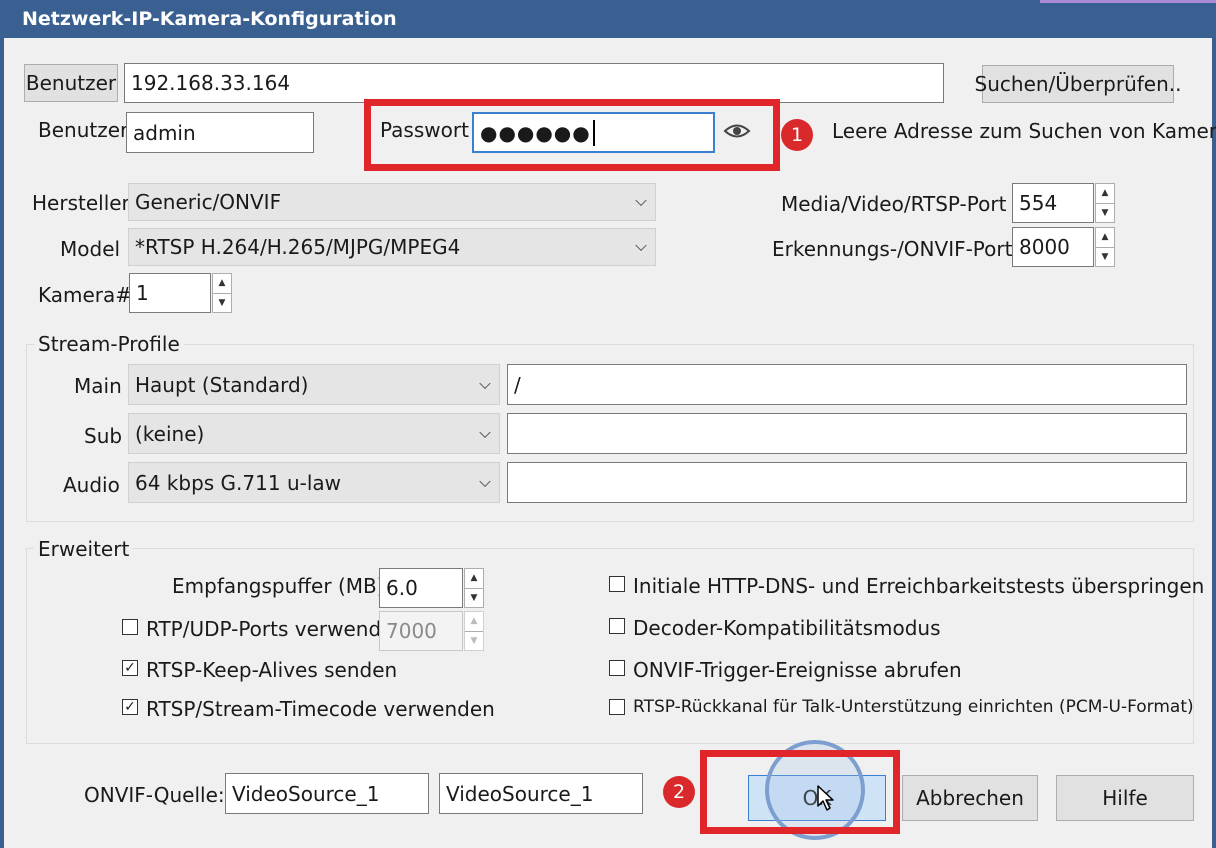  What do you see at coordinates (154, 795) in the screenshot?
I see `onvif-source-label: ONVIF-Quelle:` at bounding box center [154, 795].